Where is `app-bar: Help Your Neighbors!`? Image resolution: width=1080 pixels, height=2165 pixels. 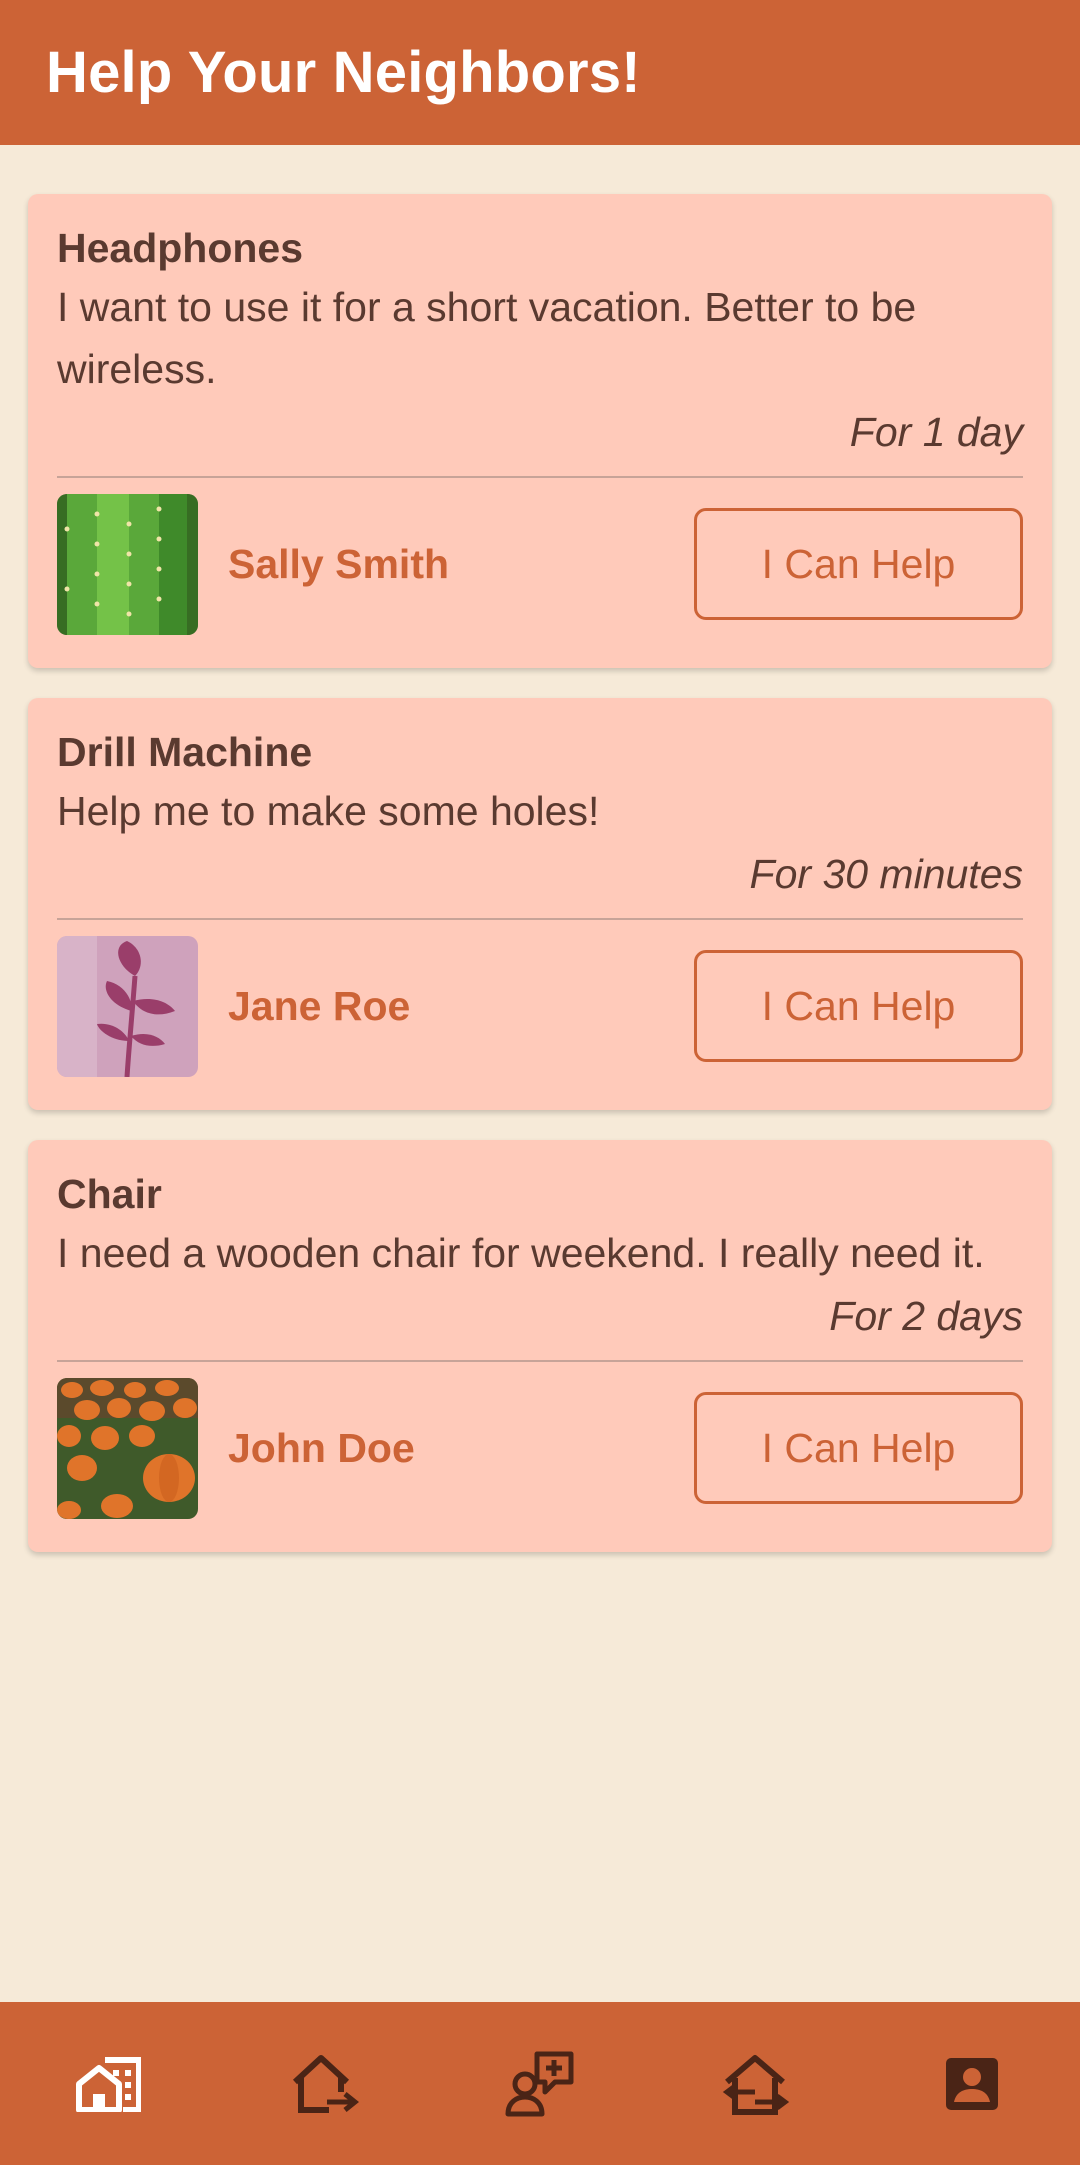 app-bar: Help Your Neighbors! is located at coordinates (540, 72).